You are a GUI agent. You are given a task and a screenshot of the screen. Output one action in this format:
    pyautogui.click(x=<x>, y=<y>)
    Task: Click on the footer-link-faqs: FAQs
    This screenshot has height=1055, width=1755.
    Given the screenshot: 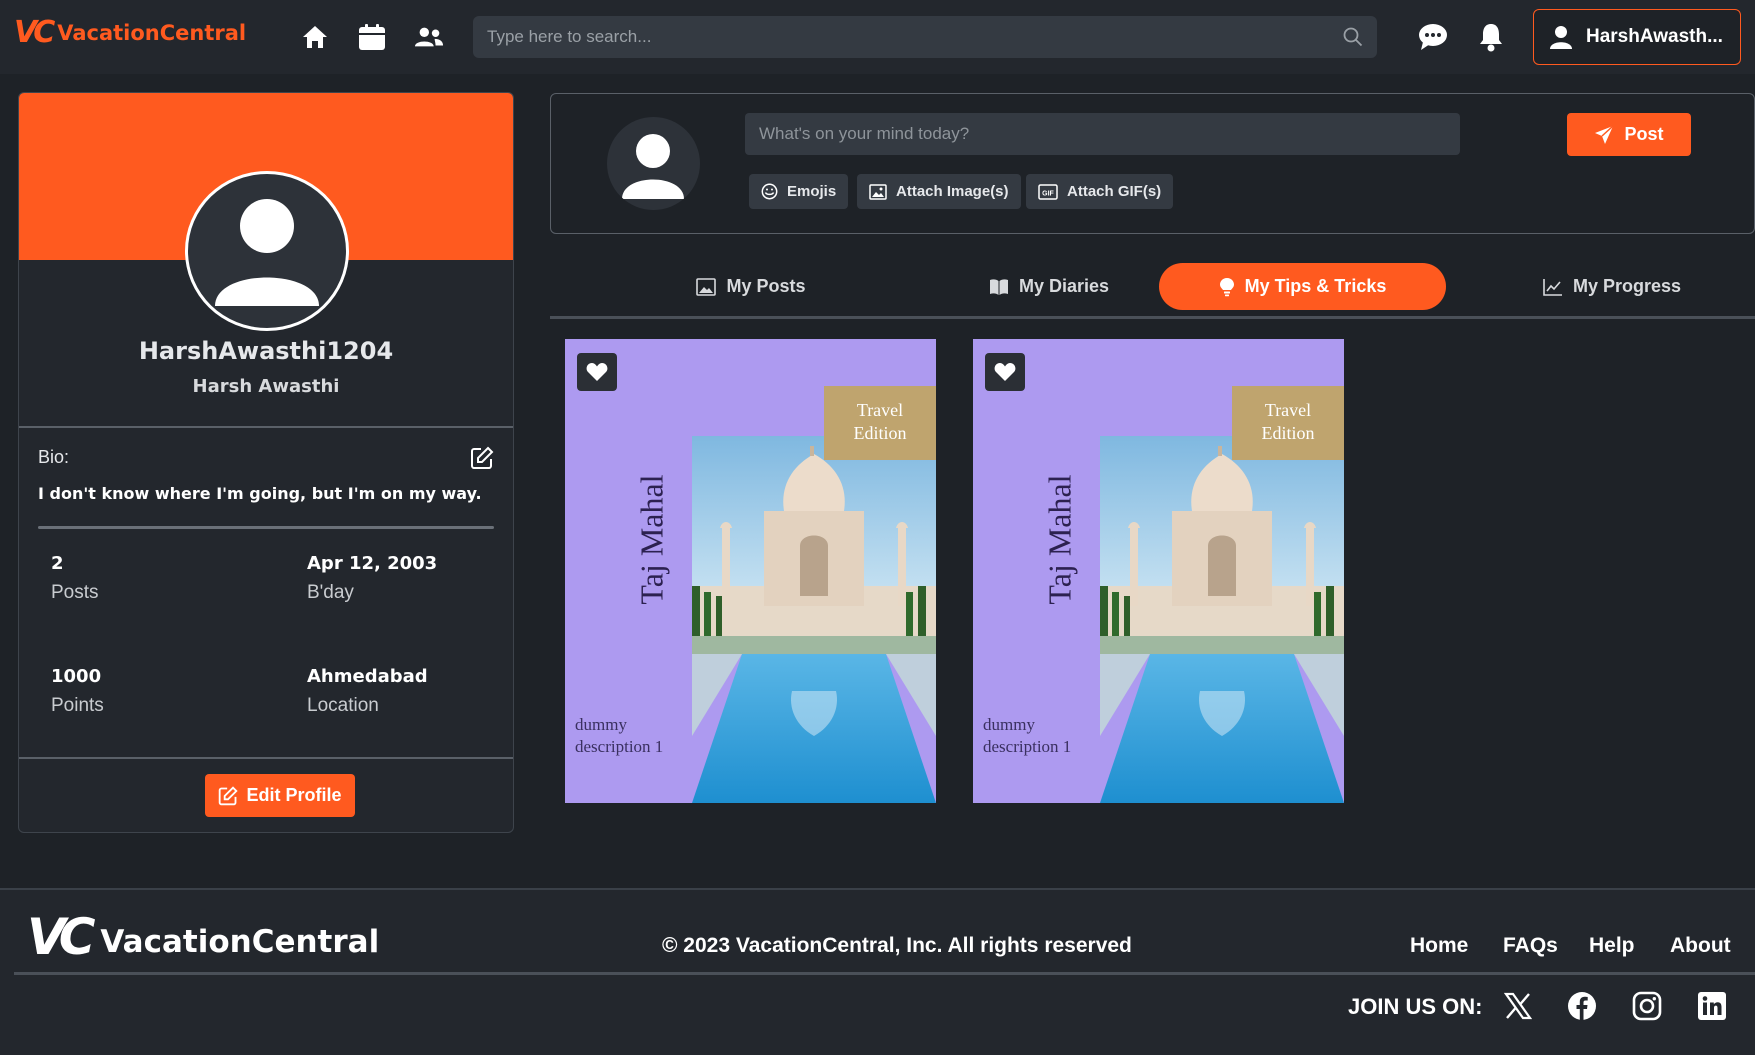 What is the action you would take?
    pyautogui.click(x=1530, y=946)
    